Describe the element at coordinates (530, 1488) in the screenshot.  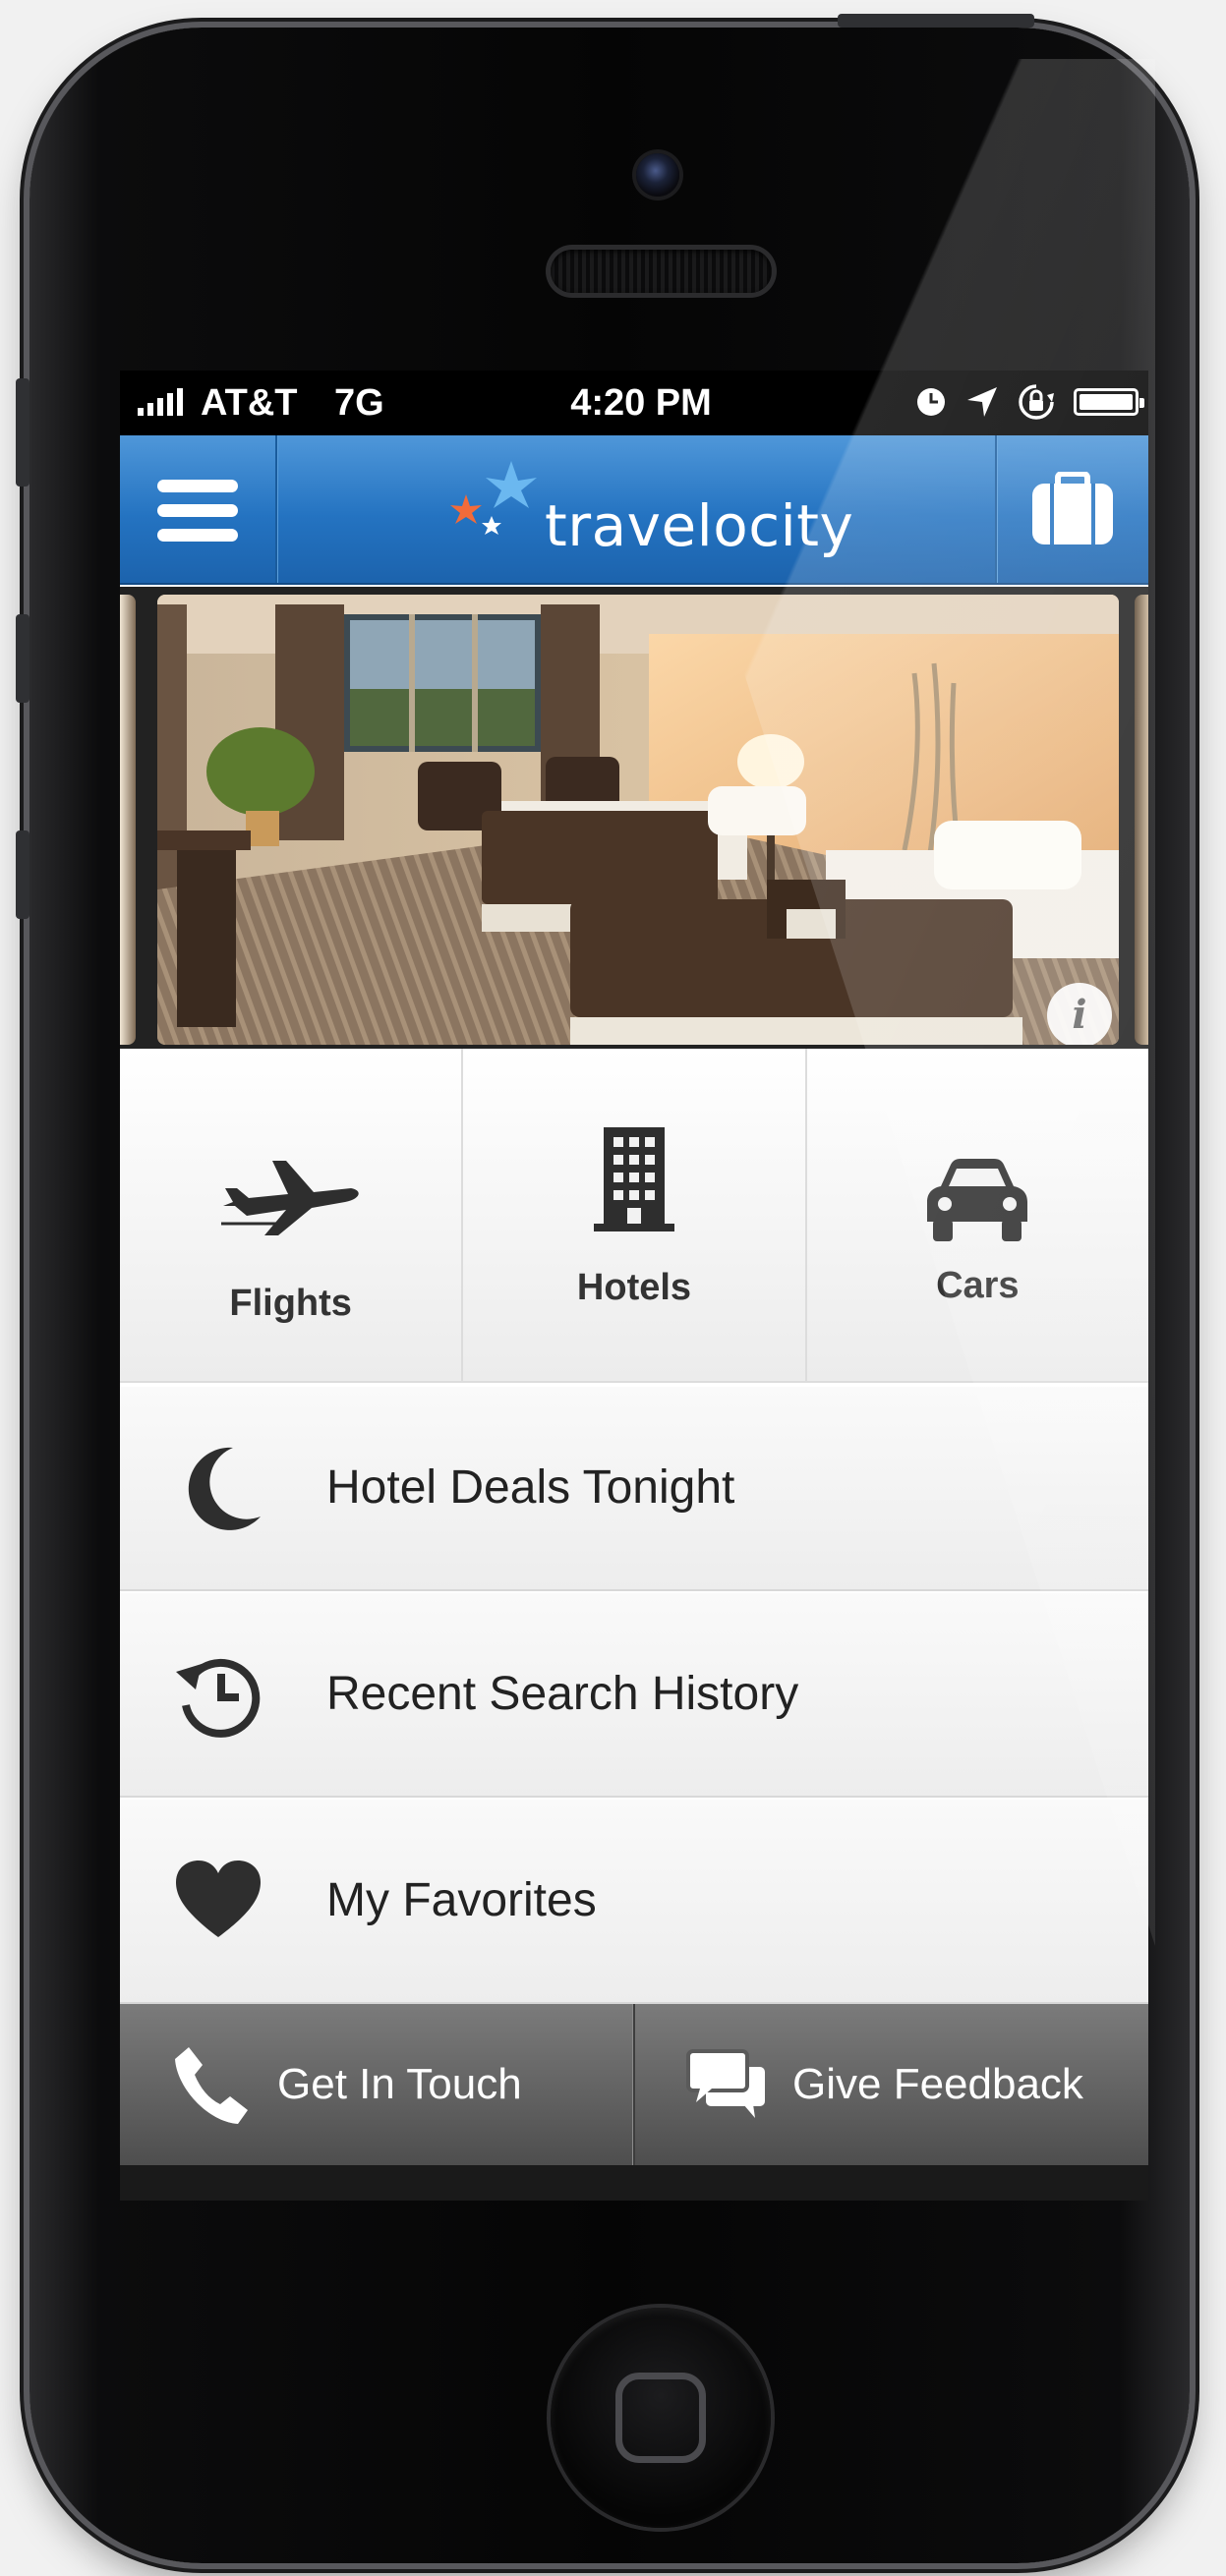
I see `list-item-label: Hotel Deals Tonight` at that location.